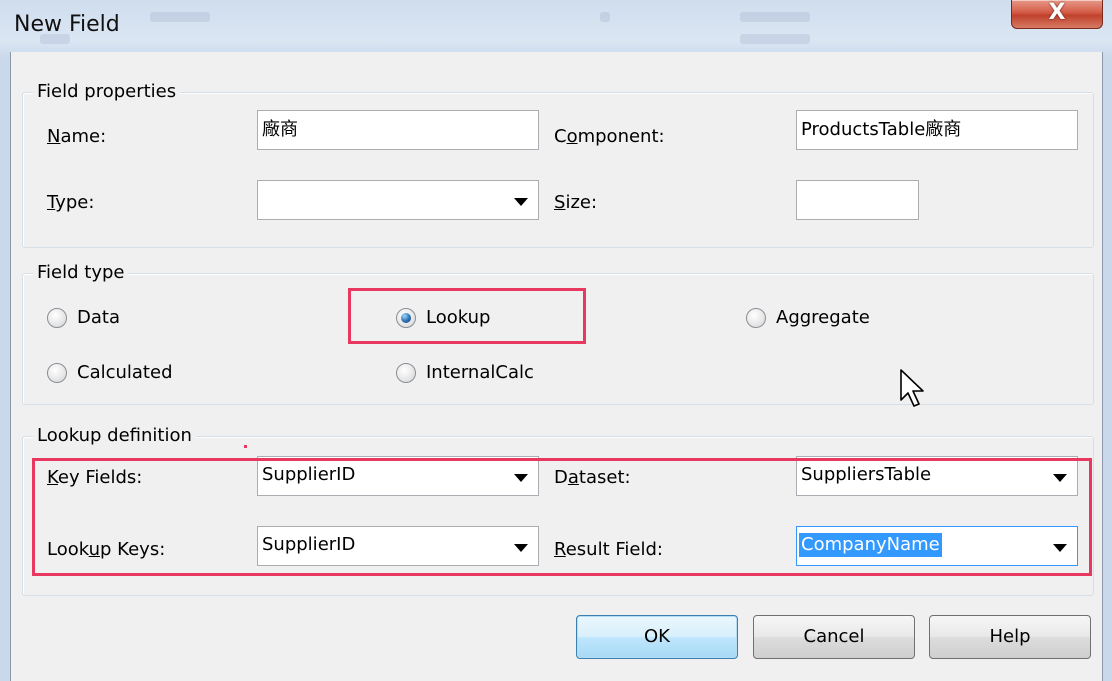  What do you see at coordinates (98, 318) in the screenshot?
I see `radio-data-label: Data` at bounding box center [98, 318].